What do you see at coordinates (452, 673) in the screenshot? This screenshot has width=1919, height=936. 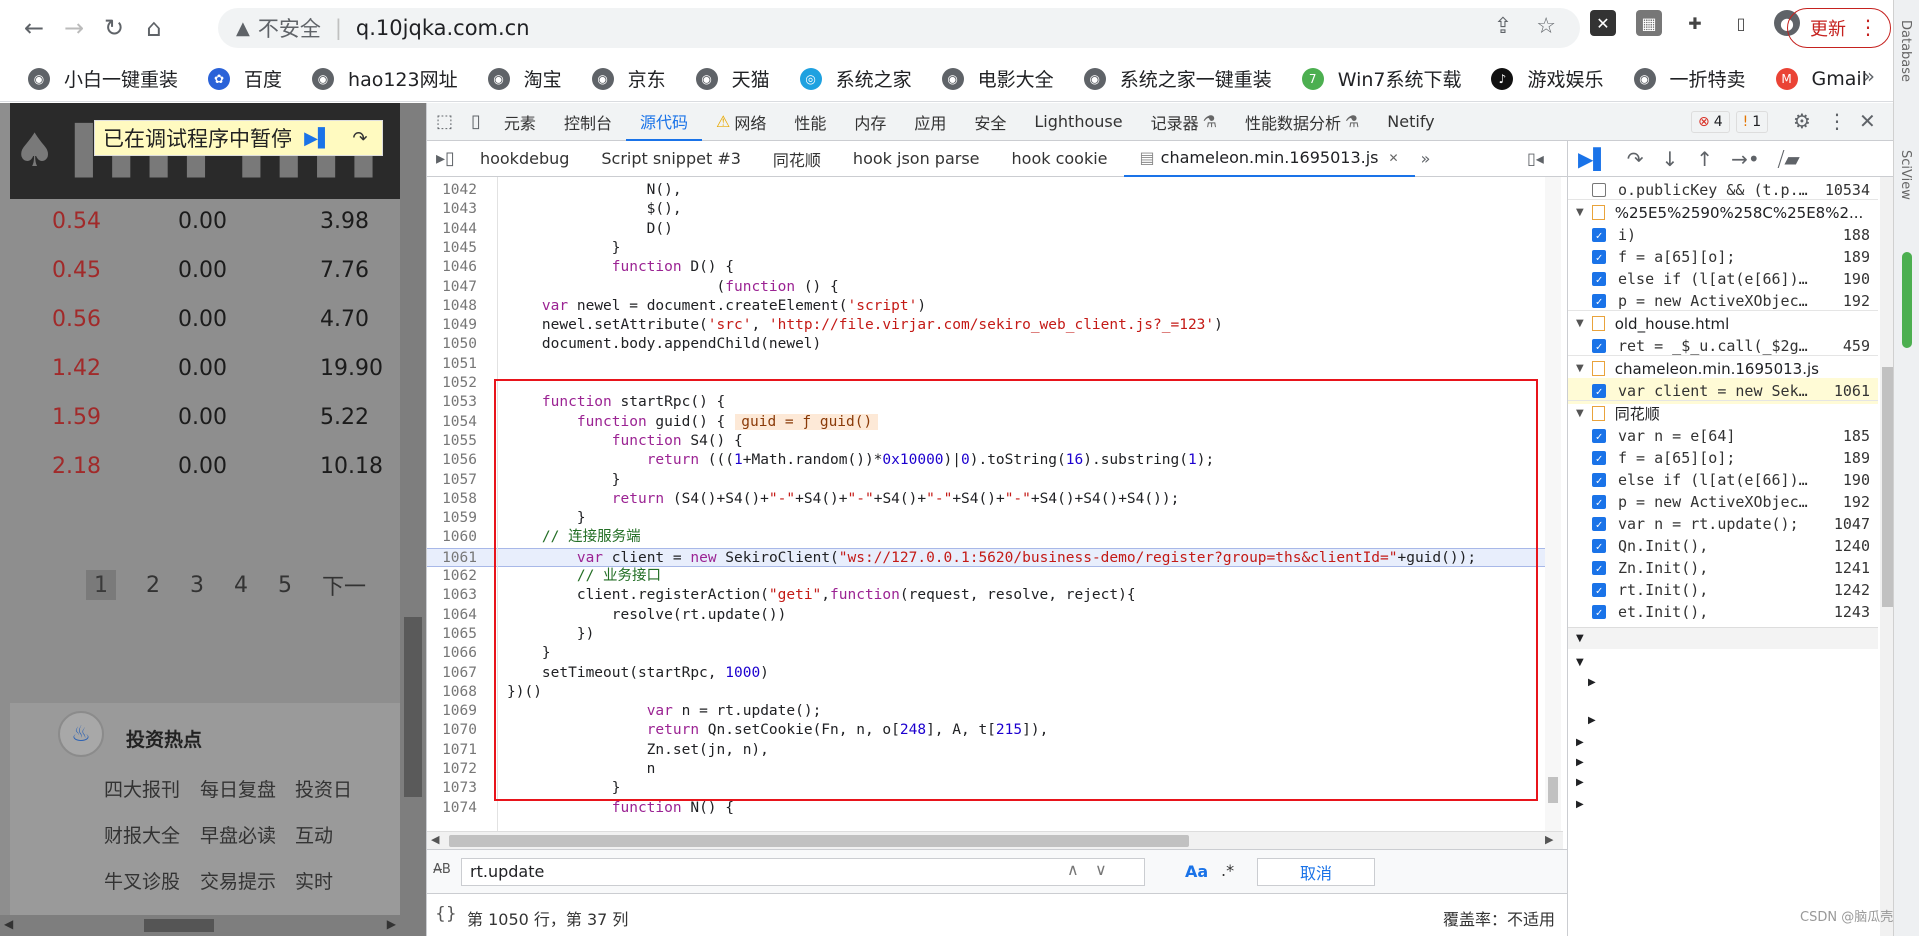 I see `line-number: 1067` at bounding box center [452, 673].